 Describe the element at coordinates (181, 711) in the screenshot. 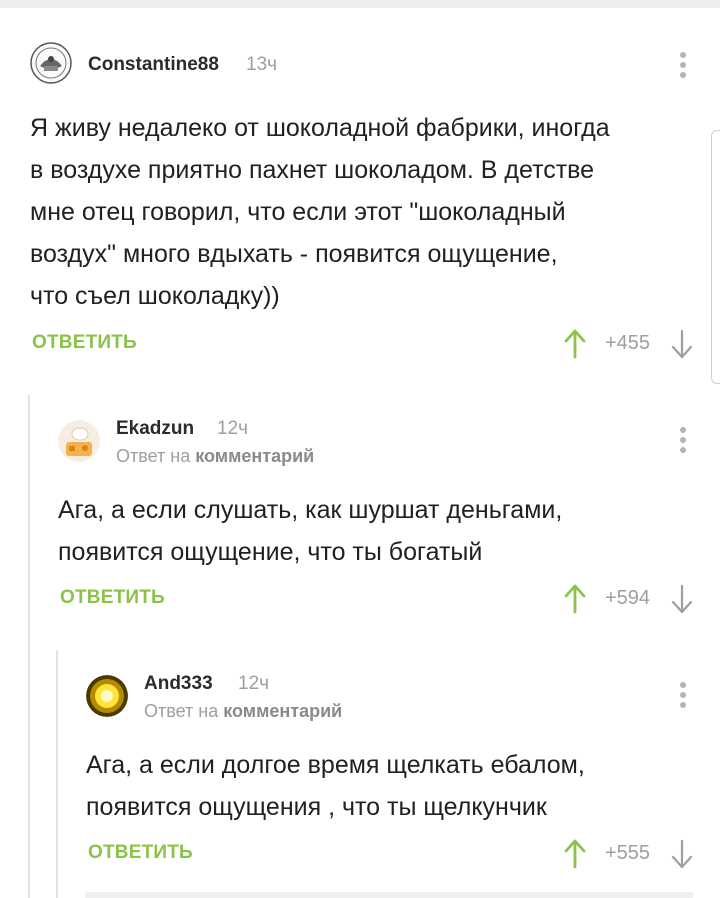

I see `reply-to-prefix: Ответ на` at that location.